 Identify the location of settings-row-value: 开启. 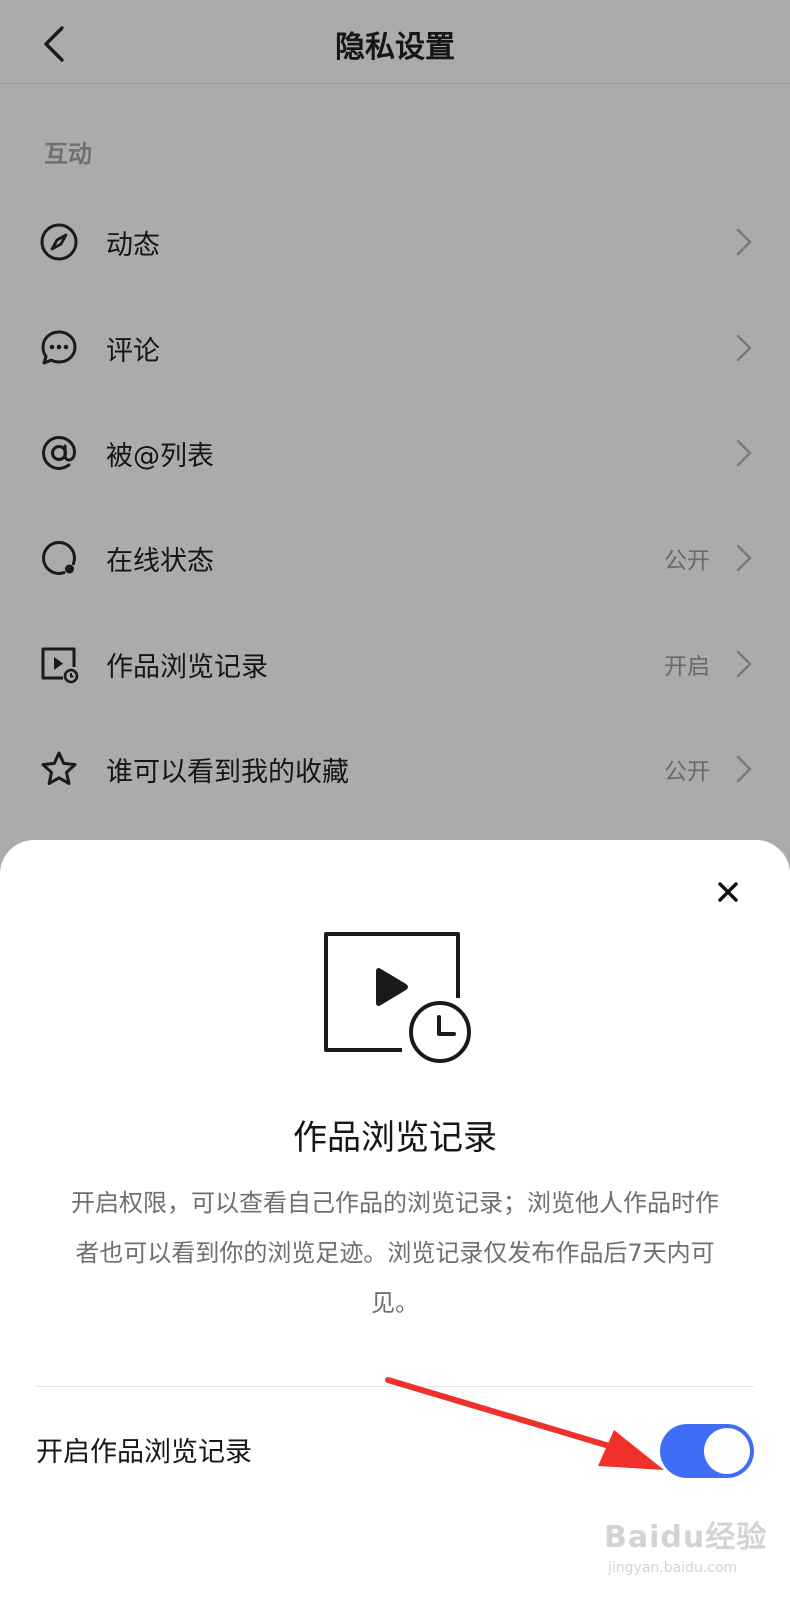
(687, 667).